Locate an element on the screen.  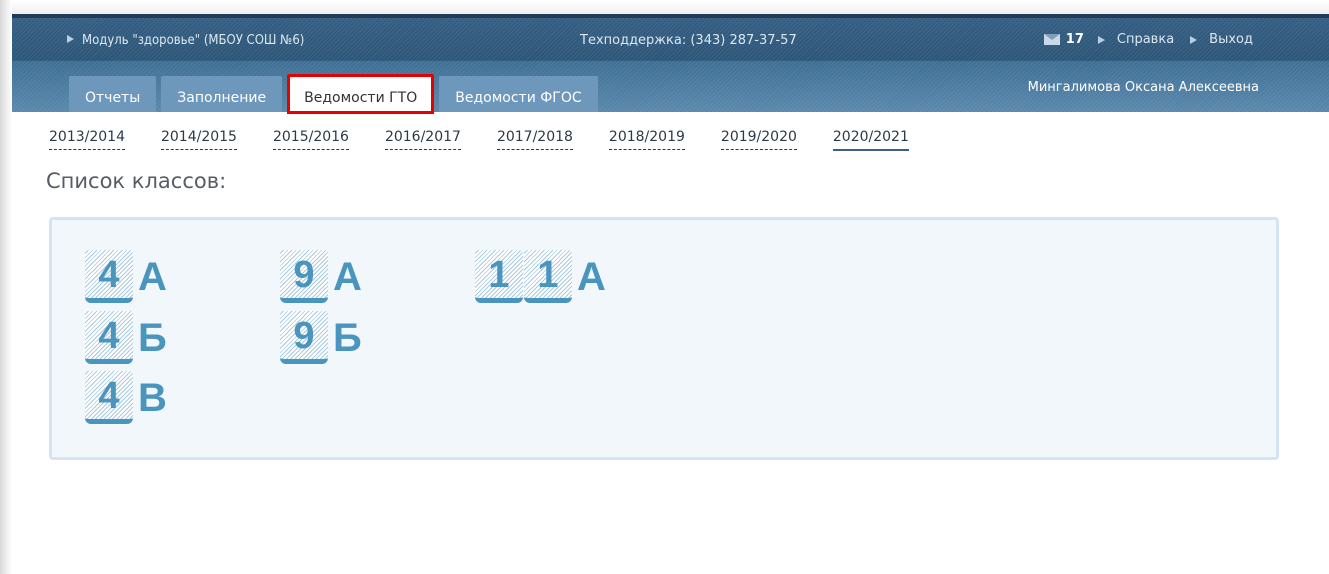
window-left-edge is located at coordinates (6, 287).